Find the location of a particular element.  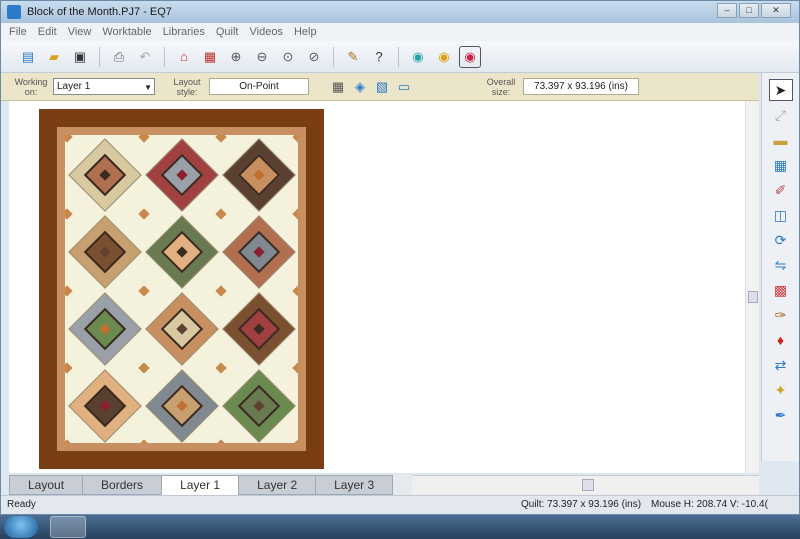

vertical-scrollbar is located at coordinates (752, 287).